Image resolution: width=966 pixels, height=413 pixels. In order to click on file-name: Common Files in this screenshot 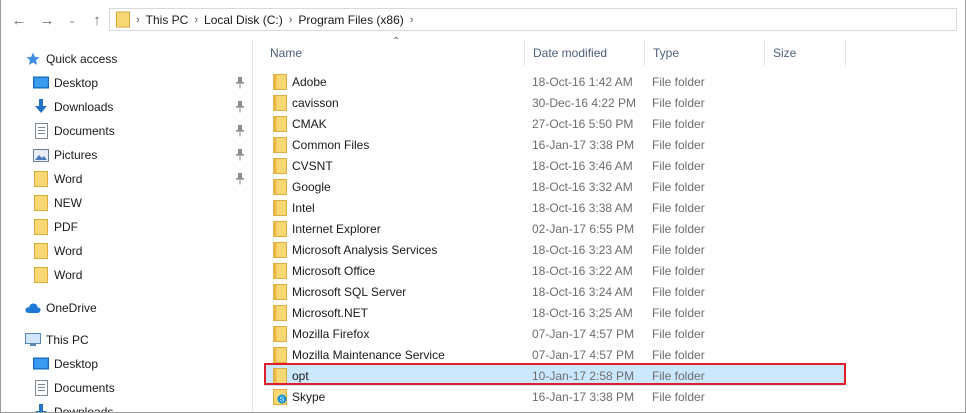, I will do `click(331, 144)`.